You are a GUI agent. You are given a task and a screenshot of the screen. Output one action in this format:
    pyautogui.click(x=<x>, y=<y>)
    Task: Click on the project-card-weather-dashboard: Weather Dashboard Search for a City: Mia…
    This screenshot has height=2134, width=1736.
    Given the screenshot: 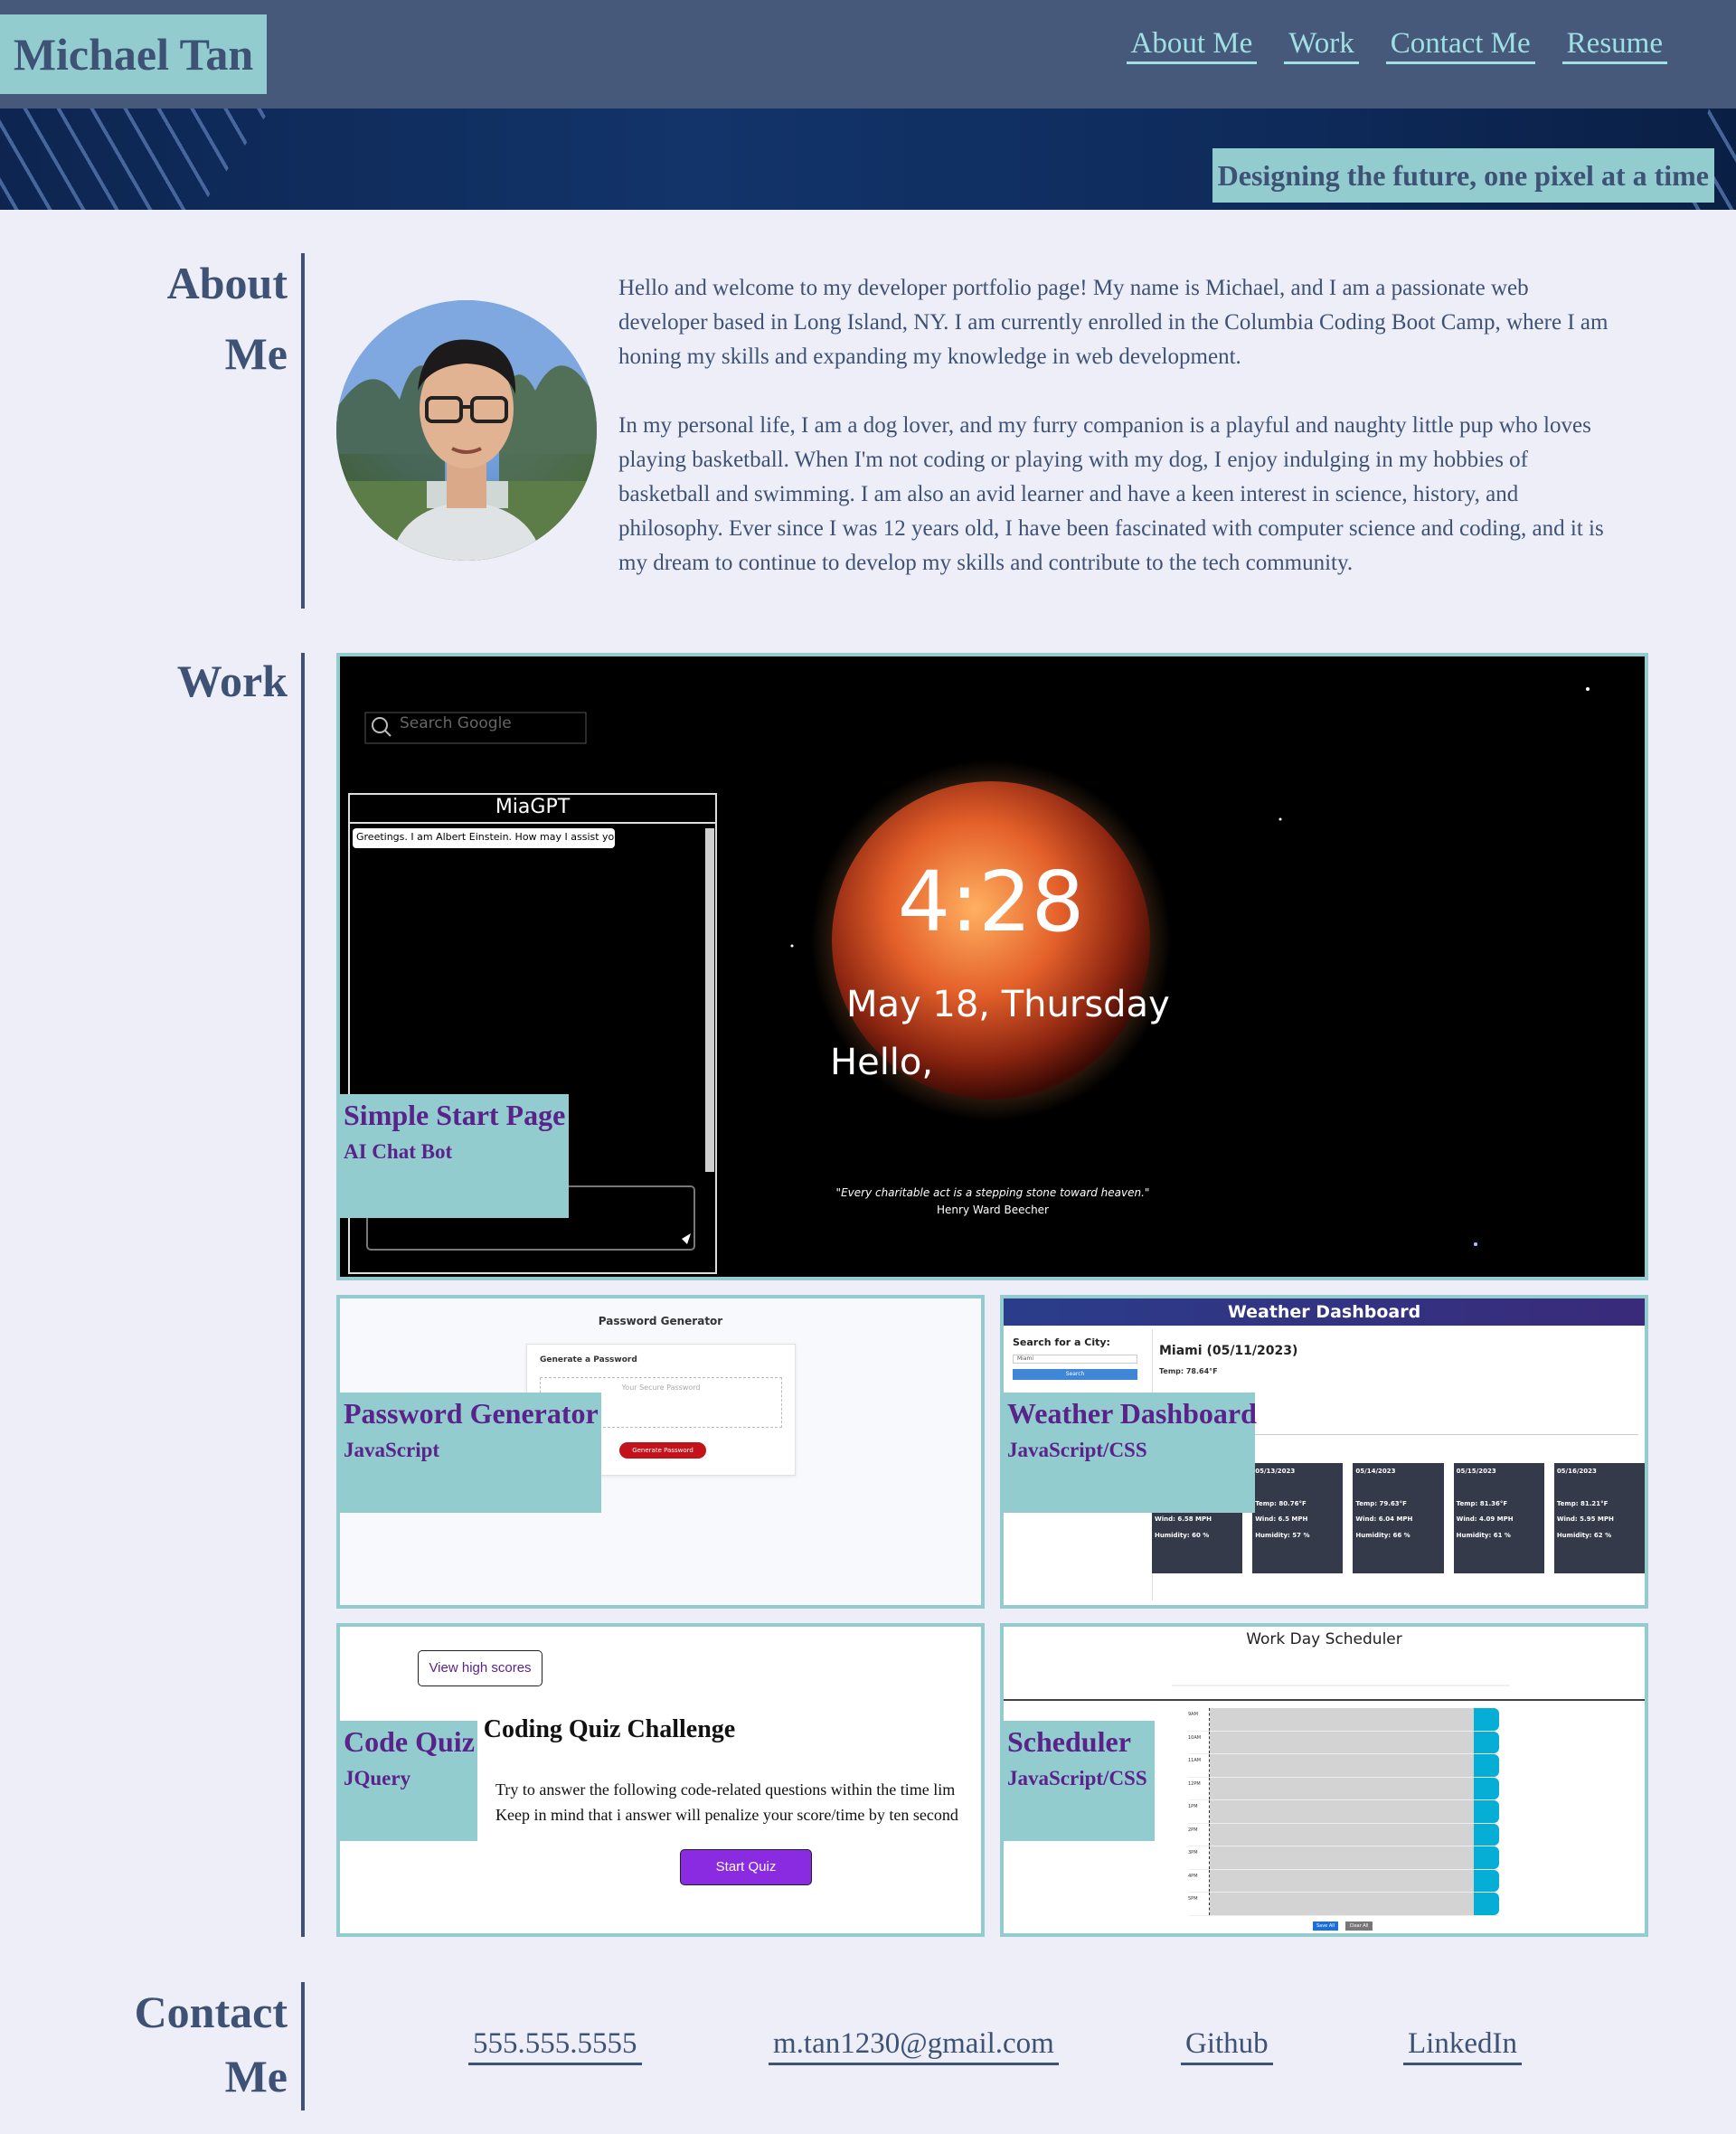 What is the action you would take?
    pyautogui.click(x=1324, y=1452)
    